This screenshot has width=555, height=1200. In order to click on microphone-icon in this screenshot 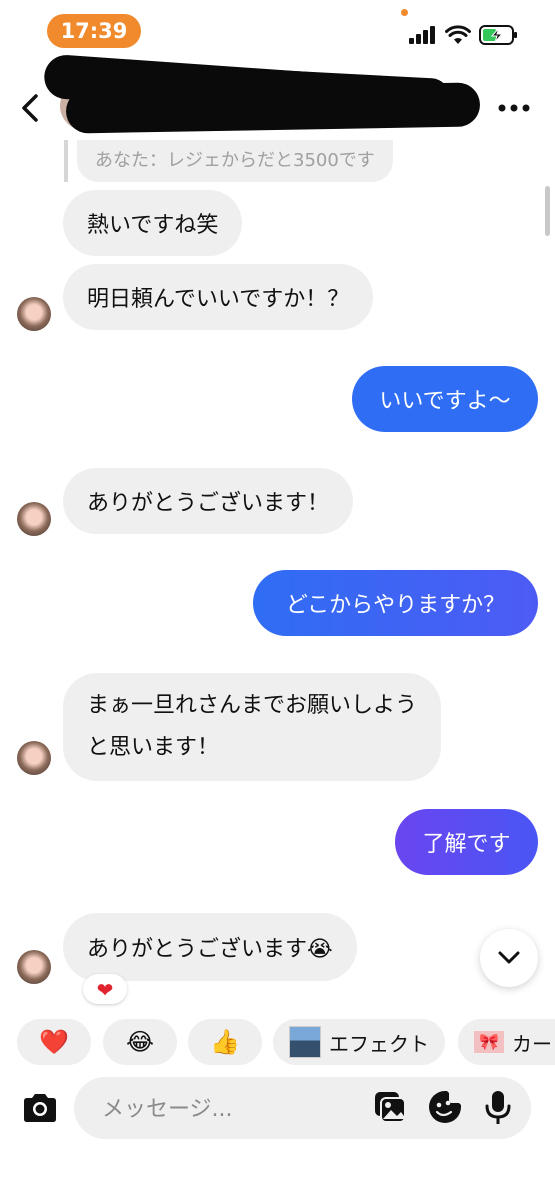, I will do `click(498, 1107)`.